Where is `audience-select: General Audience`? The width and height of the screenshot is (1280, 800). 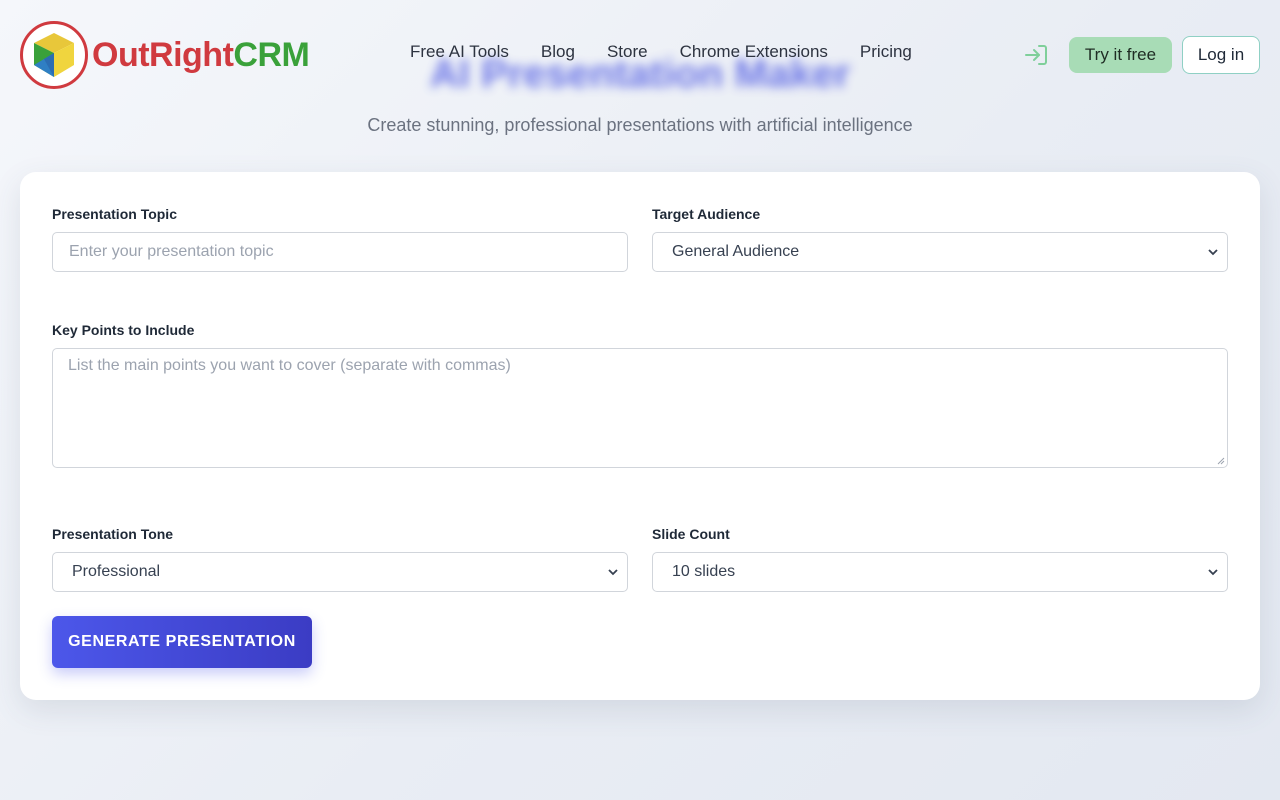
audience-select: General Audience is located at coordinates (940, 252).